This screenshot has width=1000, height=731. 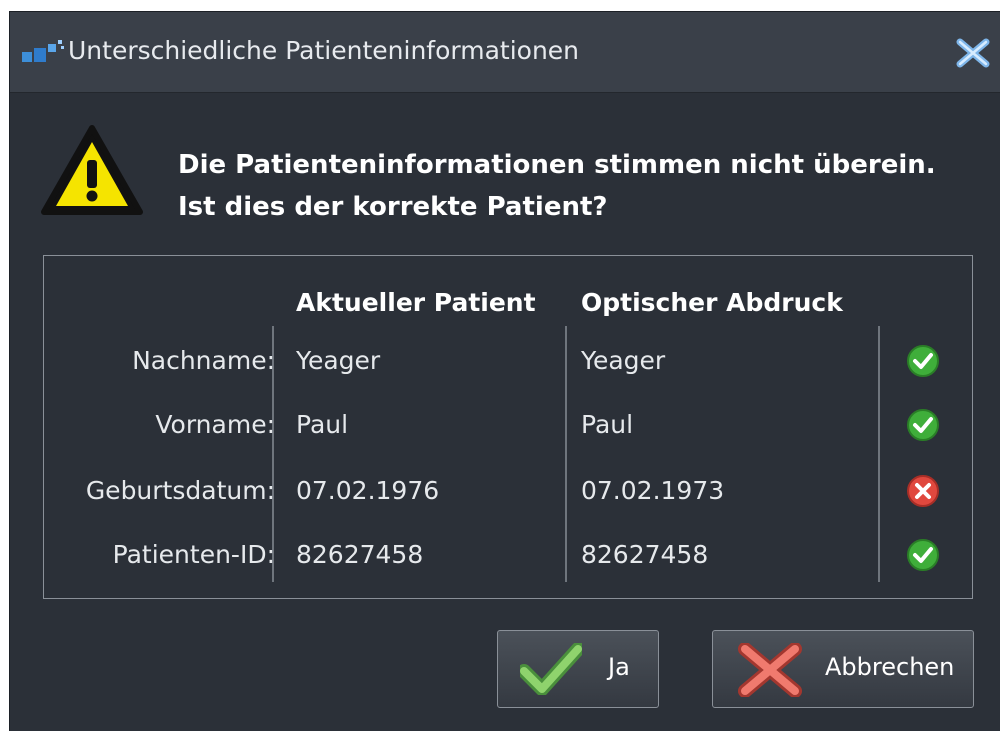 I want to click on label-geburtsdatum: Geburtsdatum:, so click(x=180, y=490).